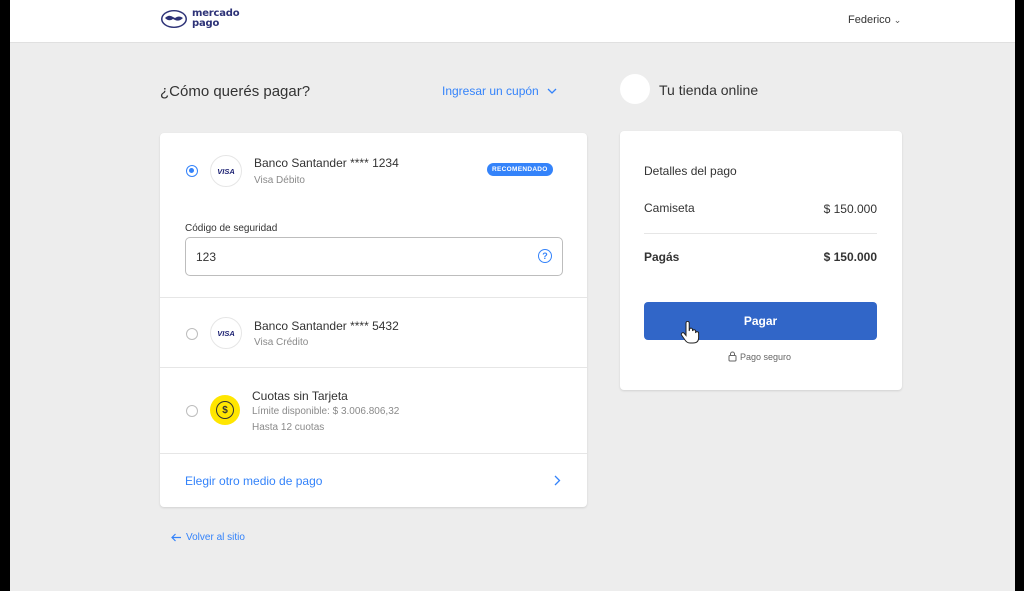  I want to click on method-name: Banco Santander **** 5432, so click(326, 326).